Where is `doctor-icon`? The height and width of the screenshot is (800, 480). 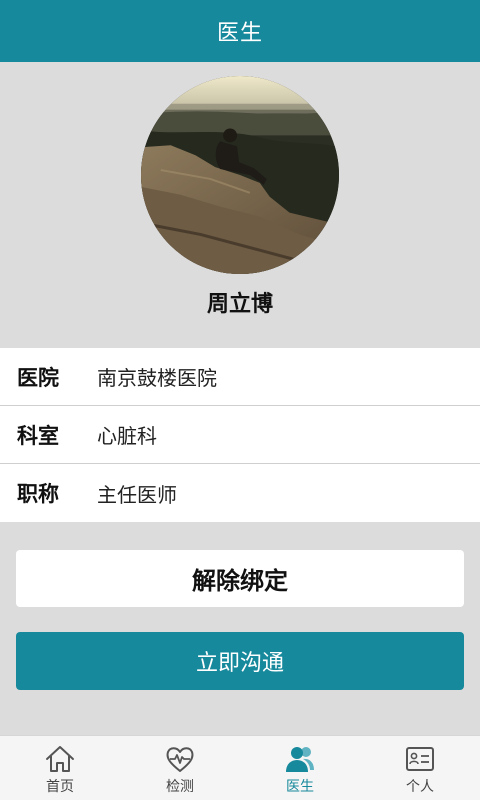 doctor-icon is located at coordinates (300, 759).